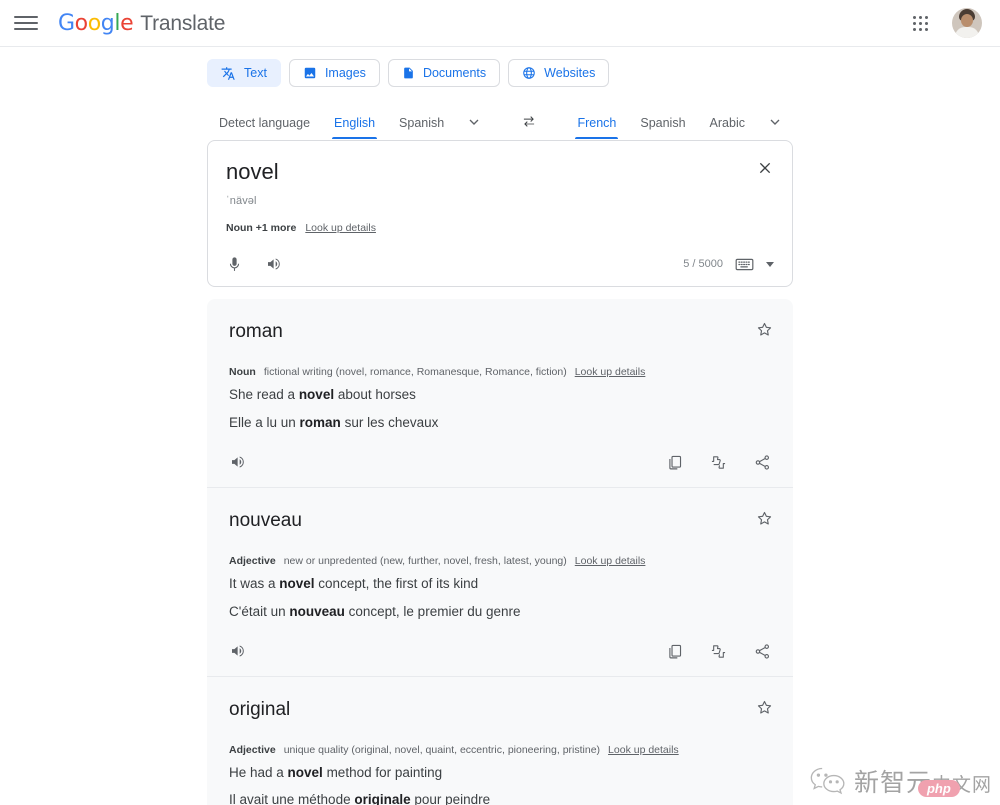 Image resolution: width=1000 pixels, height=805 pixels. I want to click on google-logo: Google, so click(96, 23).